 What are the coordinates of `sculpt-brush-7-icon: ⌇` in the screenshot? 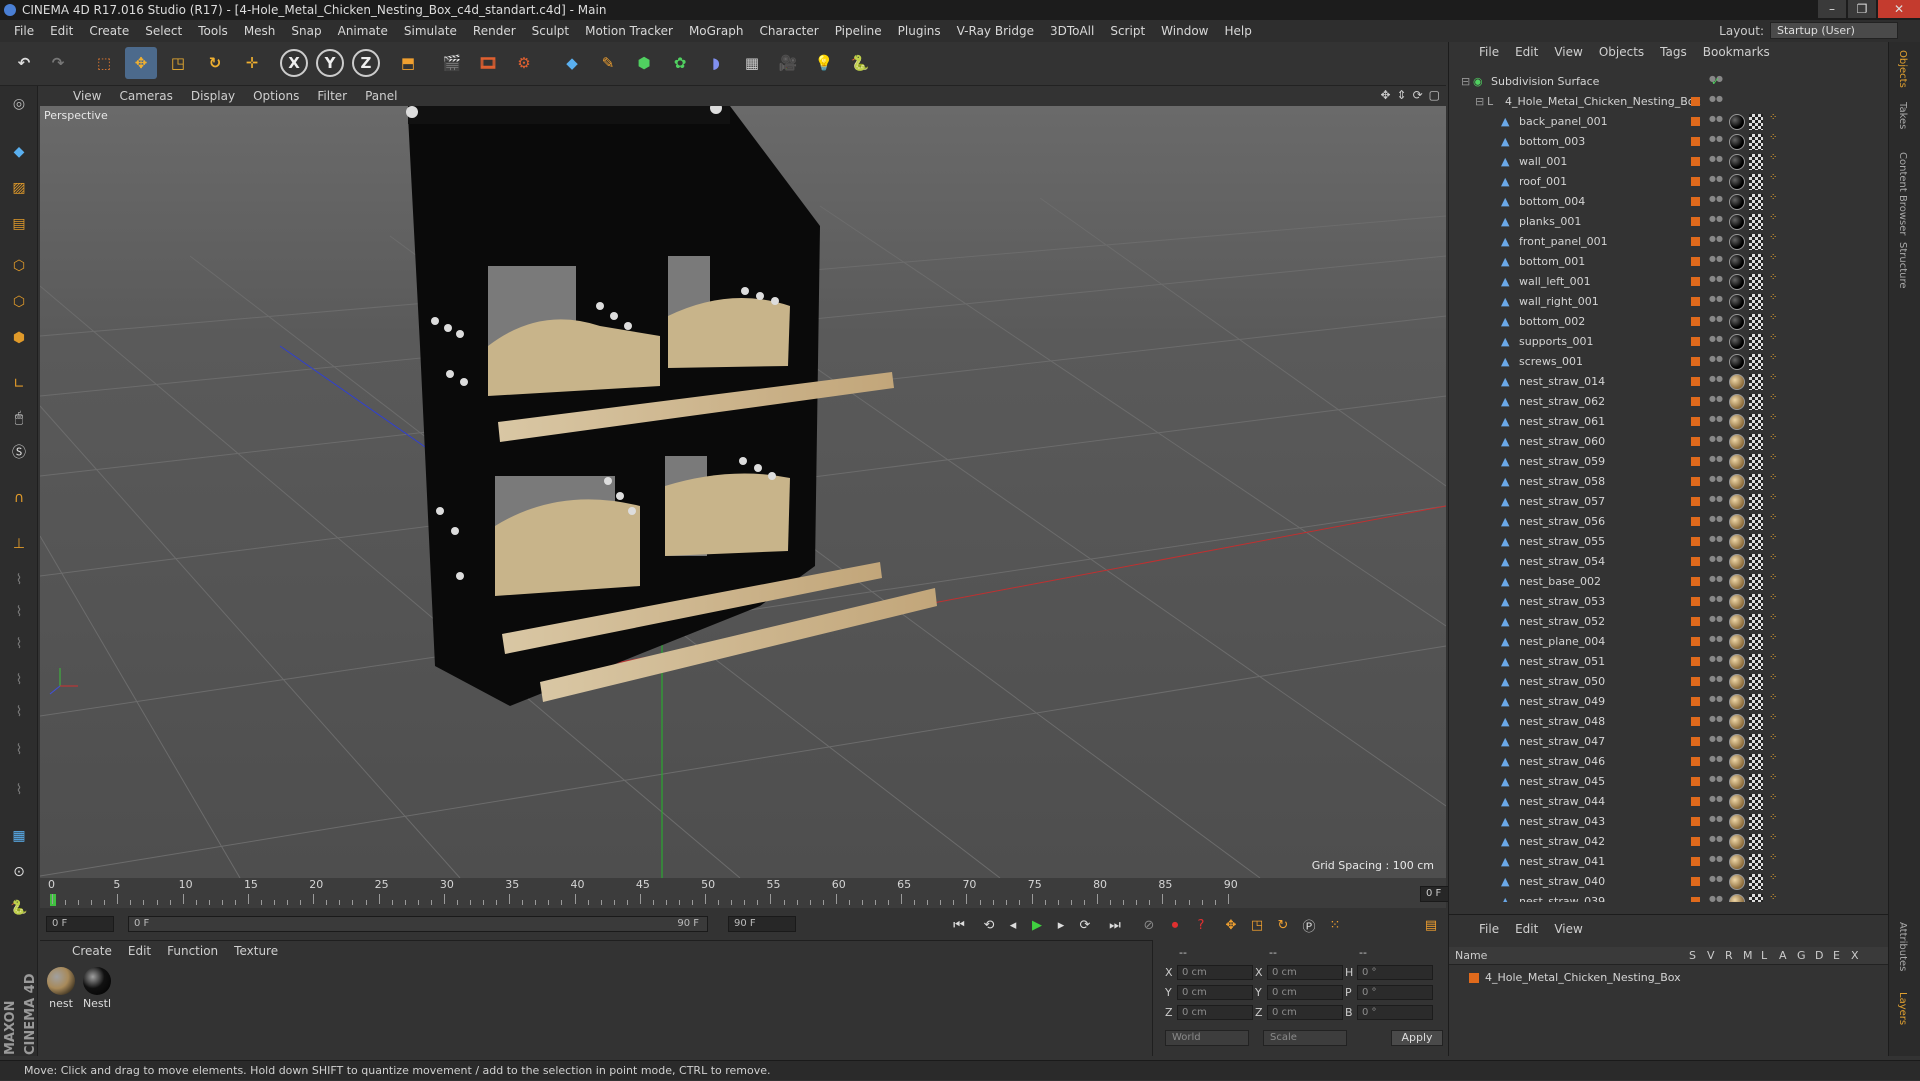 It's located at (19, 790).